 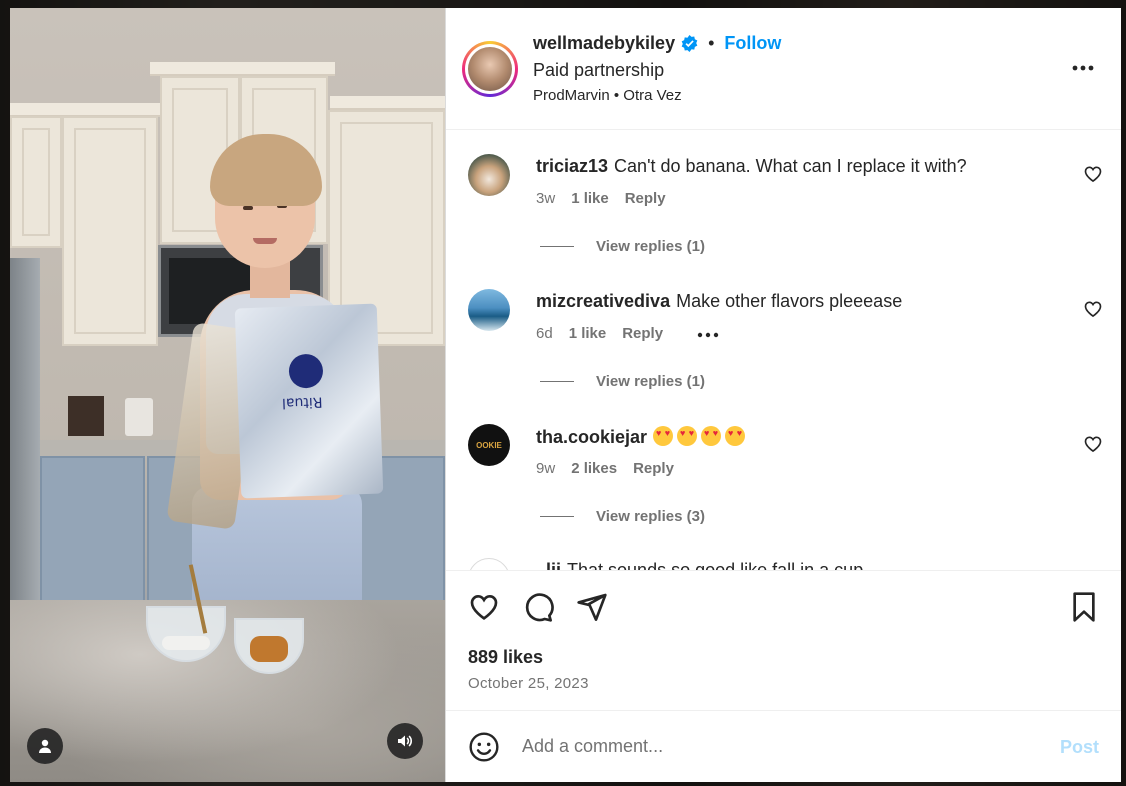 I want to click on view-replies-button: View replies (3), so click(x=622, y=516).